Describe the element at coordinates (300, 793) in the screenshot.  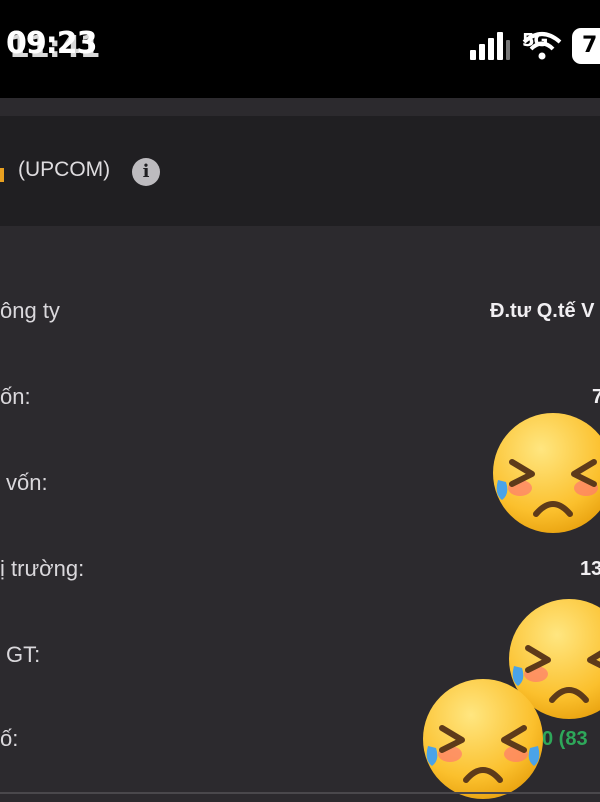
I see `bottom-divider` at that location.